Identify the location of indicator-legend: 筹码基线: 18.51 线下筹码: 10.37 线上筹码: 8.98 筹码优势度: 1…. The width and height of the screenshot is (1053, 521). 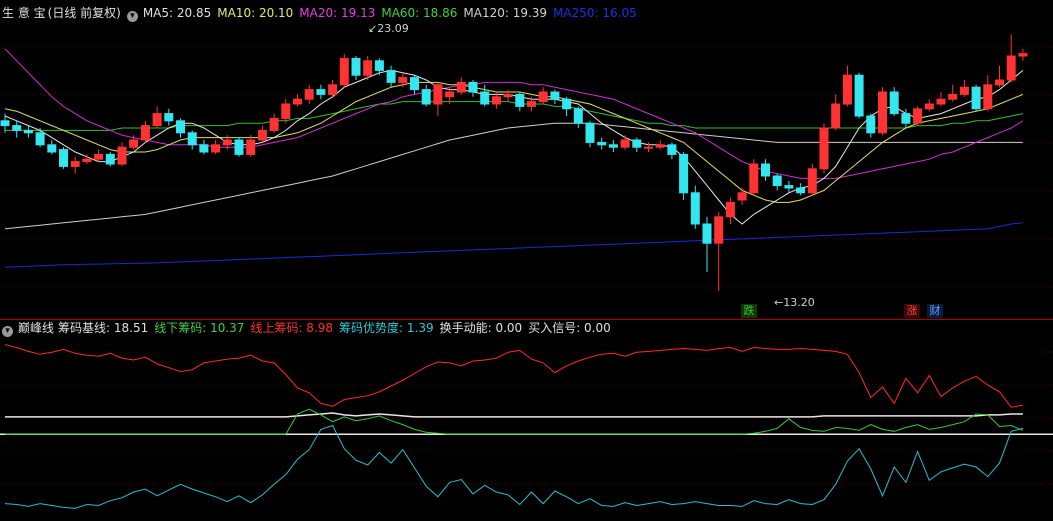
(337, 328).